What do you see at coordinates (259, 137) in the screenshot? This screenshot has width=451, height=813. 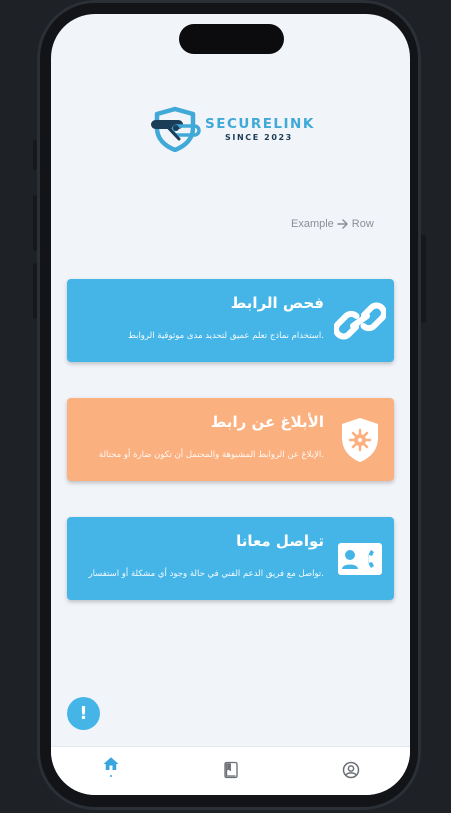 I see `logo-subtitle: SINCE 2023` at bounding box center [259, 137].